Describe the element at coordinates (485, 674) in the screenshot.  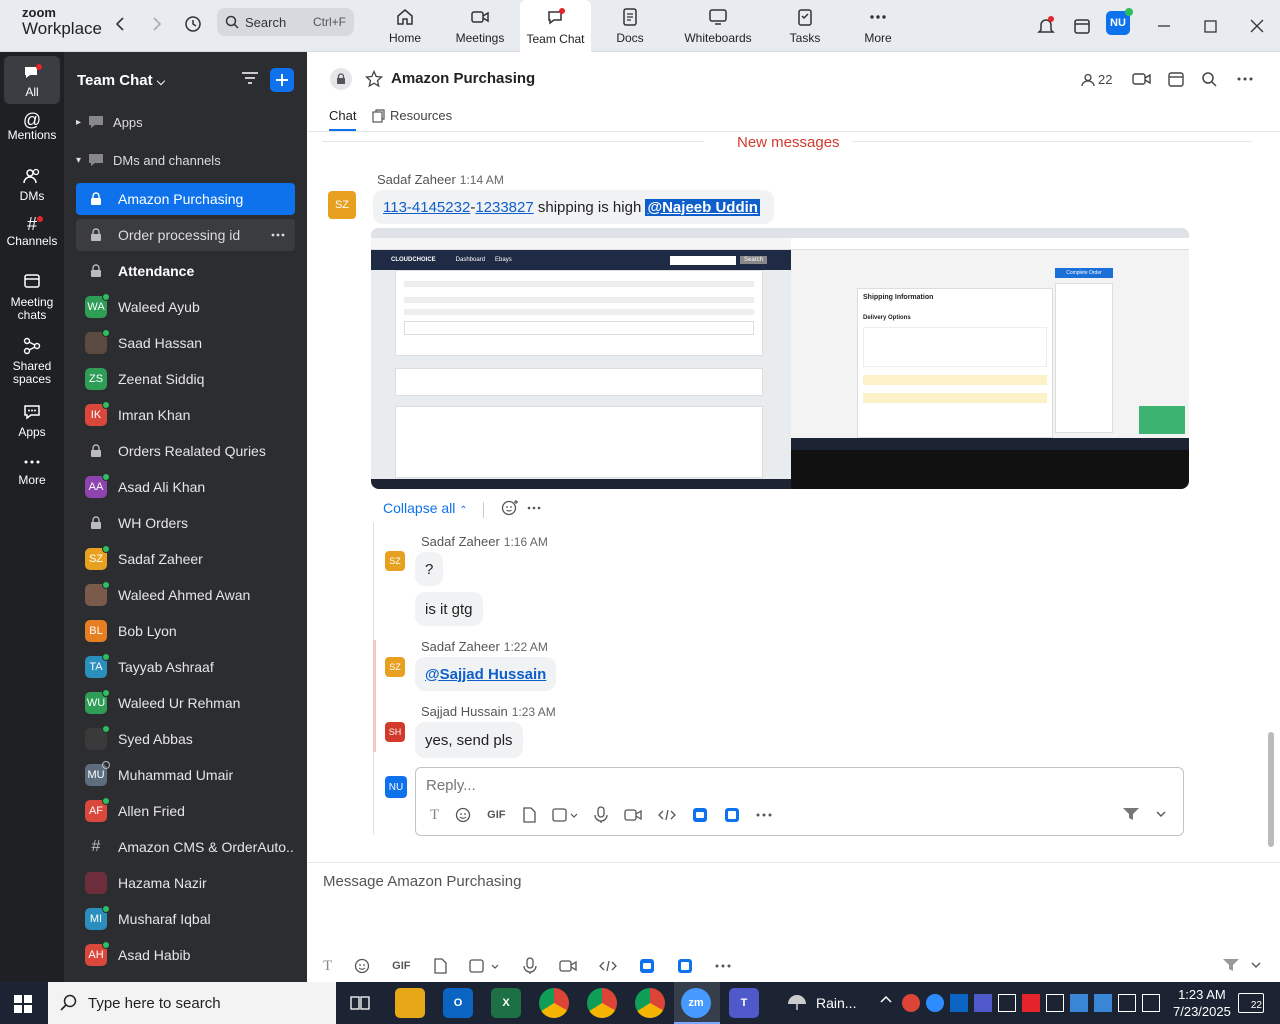
I see `mention-link: @Sajjad Hussain` at that location.